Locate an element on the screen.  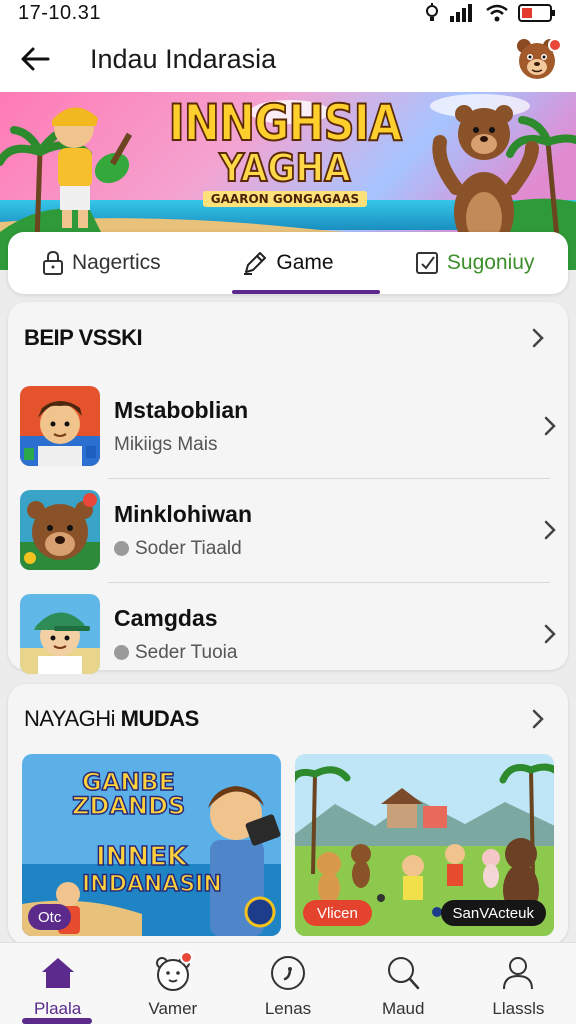
segmented-tabs: Nagertics Game Sugoniuy is located at coordinates (288, 263).